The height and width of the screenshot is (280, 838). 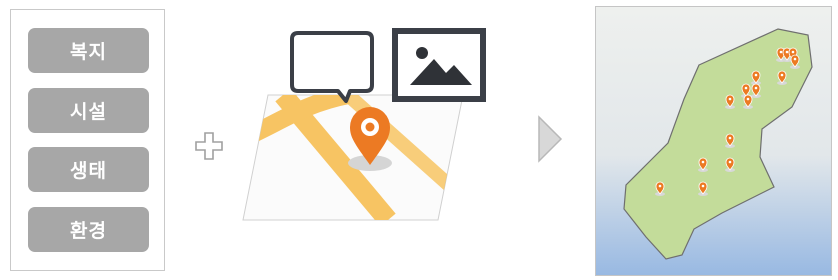 I want to click on image-icon, so click(x=439, y=65).